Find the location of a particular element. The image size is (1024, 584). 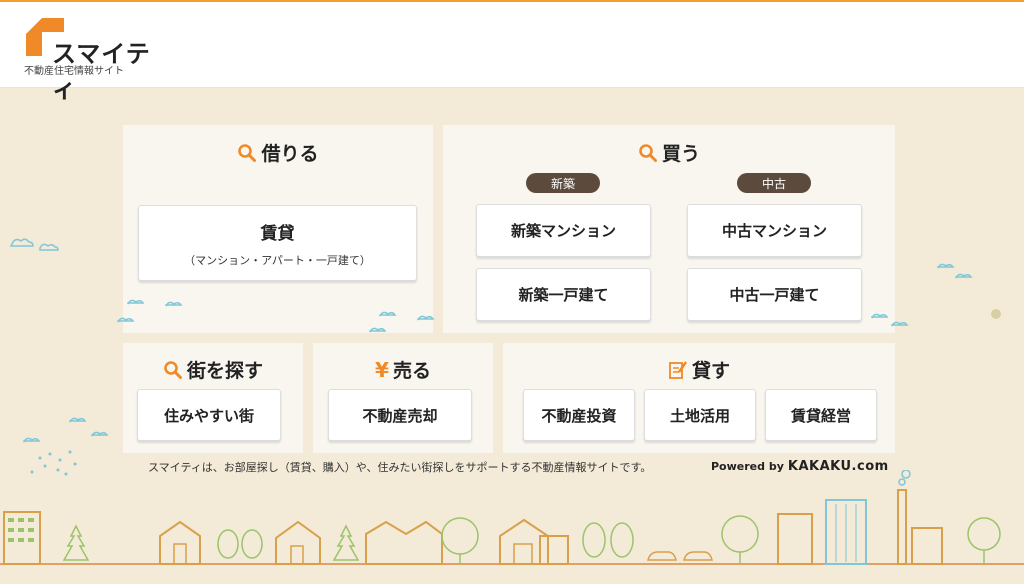

yen-icon: ¥ is located at coordinates (382, 369).